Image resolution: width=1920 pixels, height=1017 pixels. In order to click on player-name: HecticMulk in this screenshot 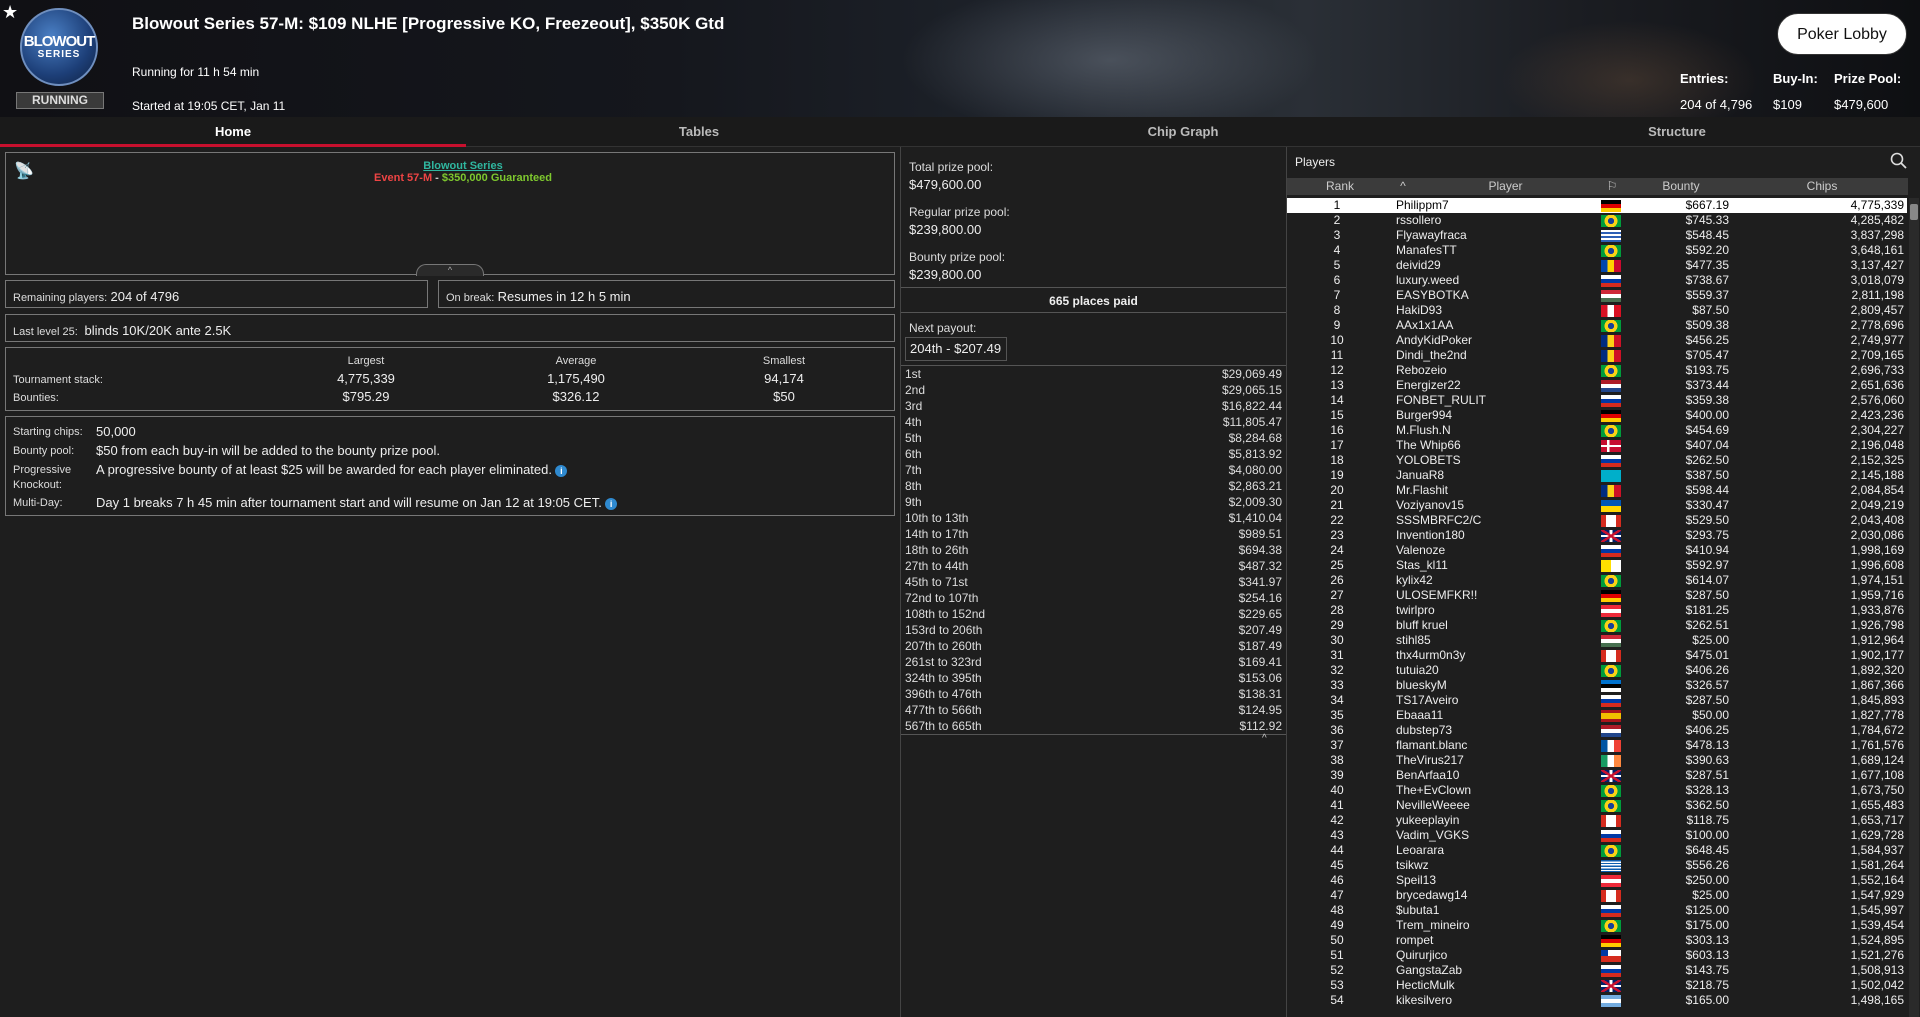, I will do `click(1425, 985)`.